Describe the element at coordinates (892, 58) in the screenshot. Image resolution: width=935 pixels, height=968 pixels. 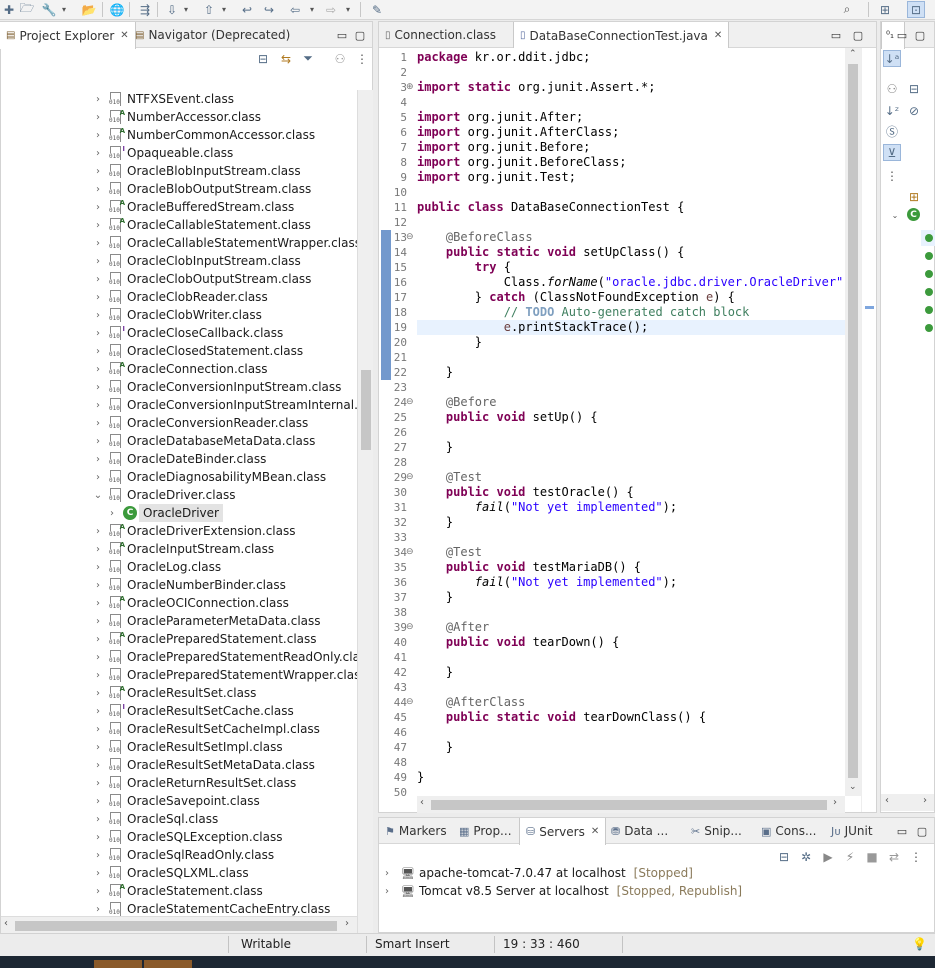
I see `sort-icon: ↓ᵃ` at that location.